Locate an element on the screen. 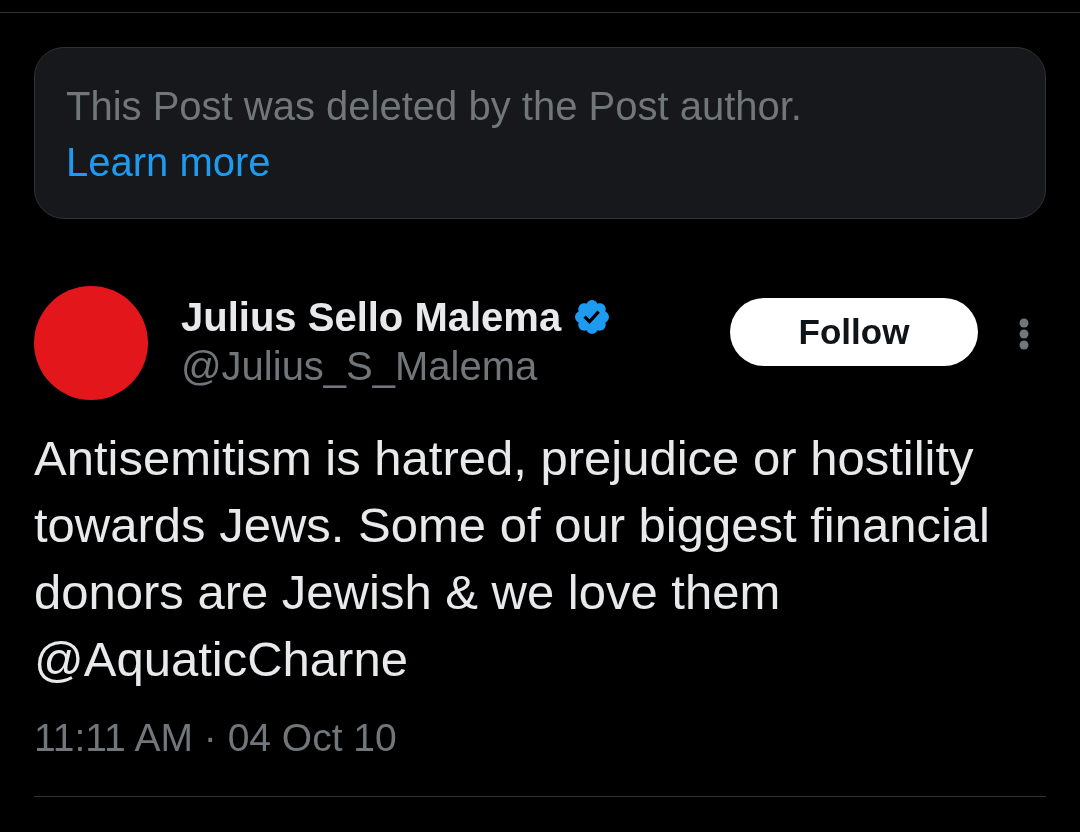 Image resolution: width=1080 pixels, height=832 pixels. author-handle: @Julius_S_Malema is located at coordinates (359, 366).